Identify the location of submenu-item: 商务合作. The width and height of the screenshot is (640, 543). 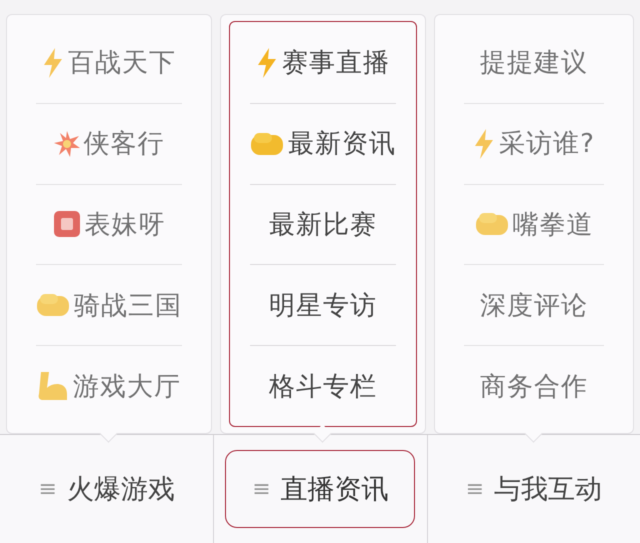
(534, 386).